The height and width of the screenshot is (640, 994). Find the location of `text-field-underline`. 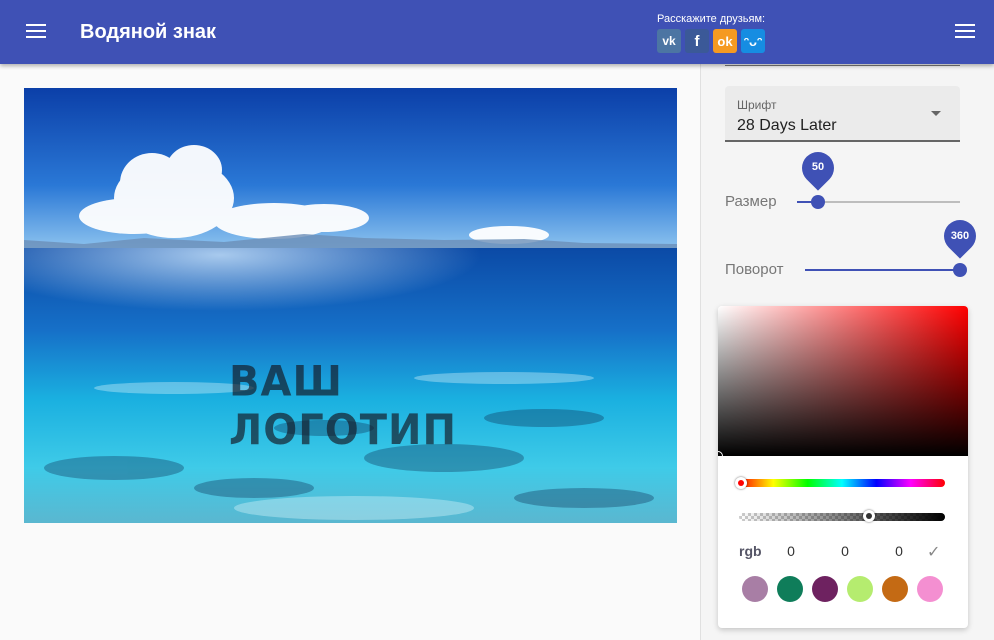

text-field-underline is located at coordinates (842, 65).